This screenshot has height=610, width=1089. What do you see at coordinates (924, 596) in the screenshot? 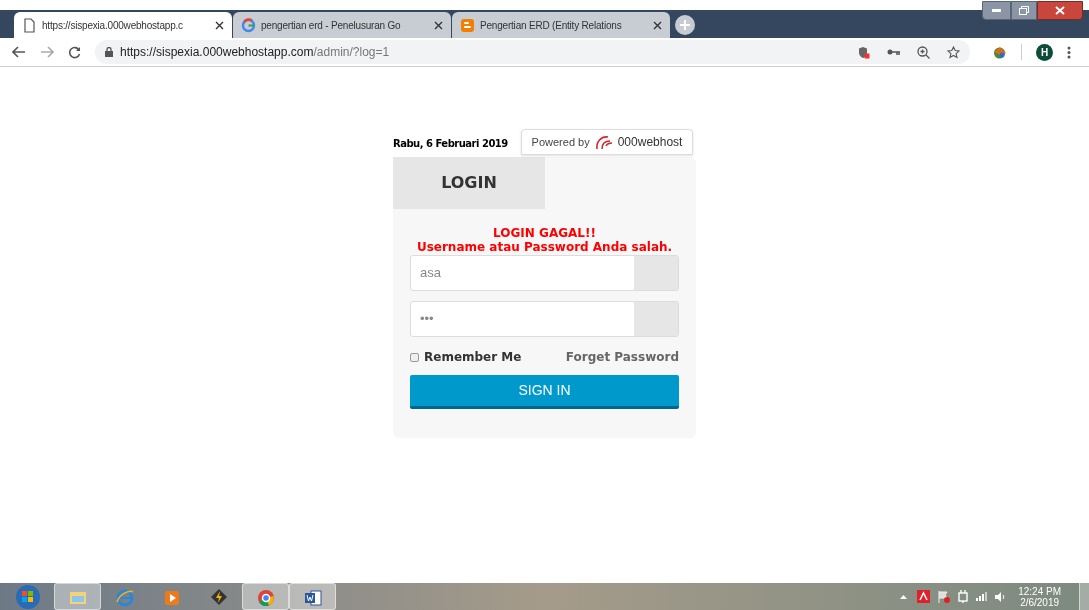
I see `antivirus-icon` at bounding box center [924, 596].